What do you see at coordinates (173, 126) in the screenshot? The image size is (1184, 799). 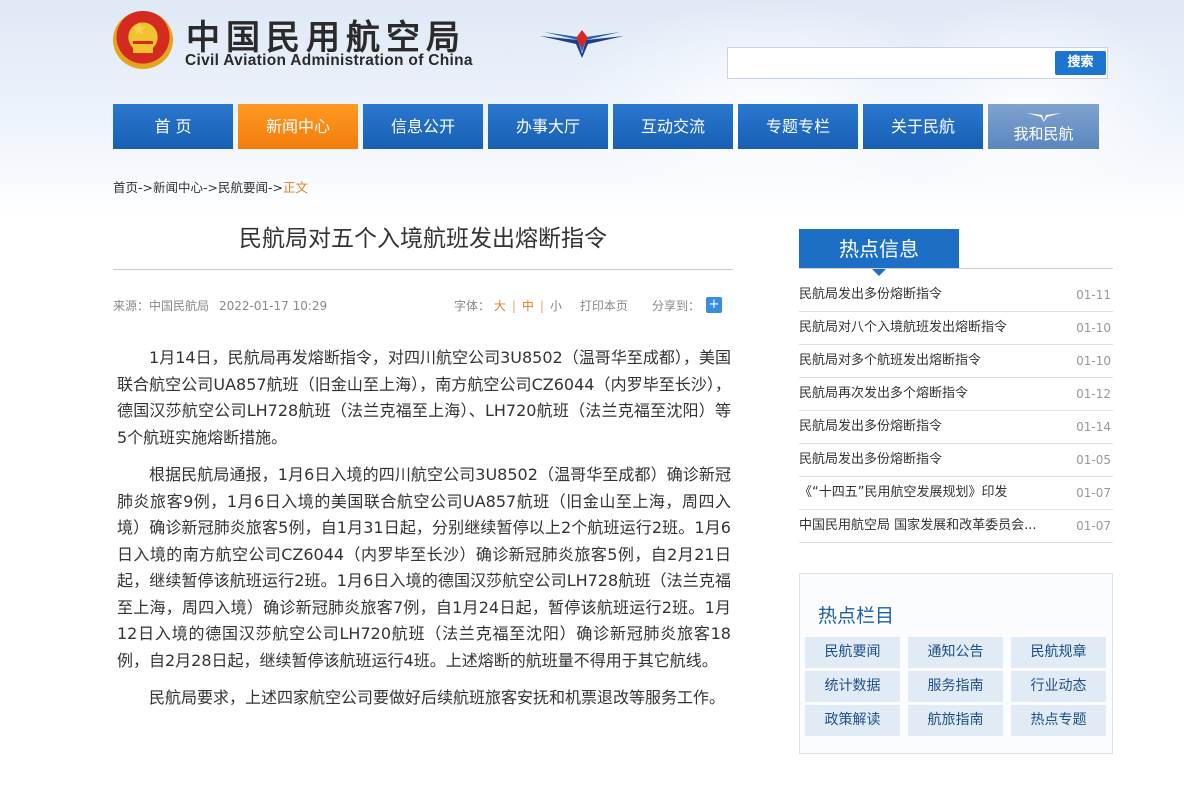 I see `nav-home: 首 页` at bounding box center [173, 126].